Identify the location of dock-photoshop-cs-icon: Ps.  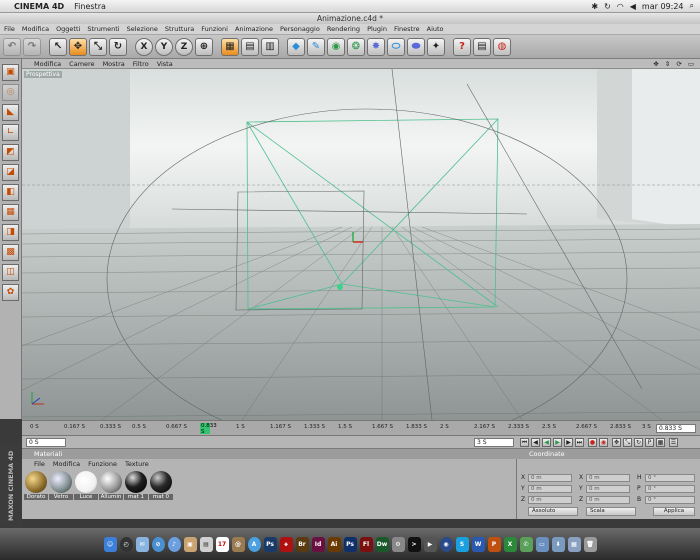
(350, 544).